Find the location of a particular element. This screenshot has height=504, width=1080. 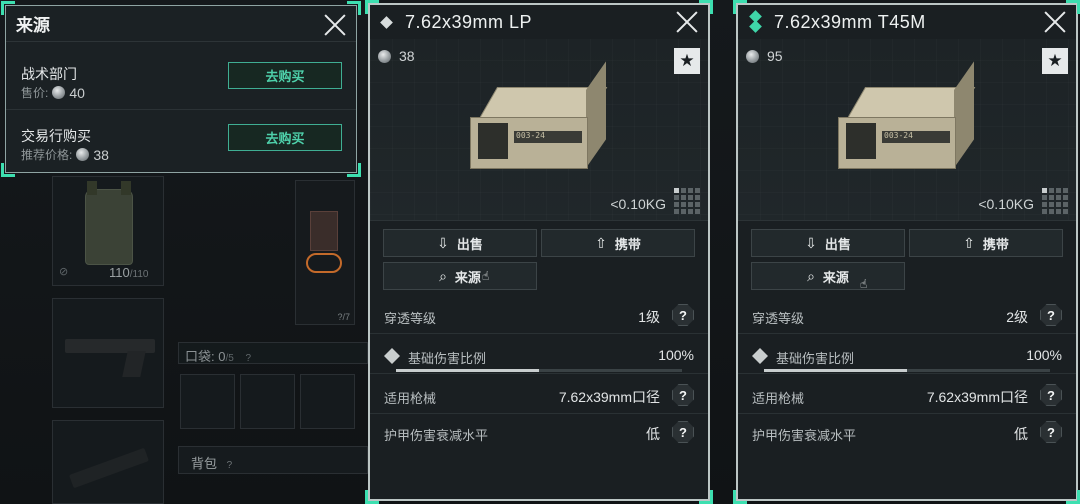

scissors-item-image is located at coordinates (324, 263).